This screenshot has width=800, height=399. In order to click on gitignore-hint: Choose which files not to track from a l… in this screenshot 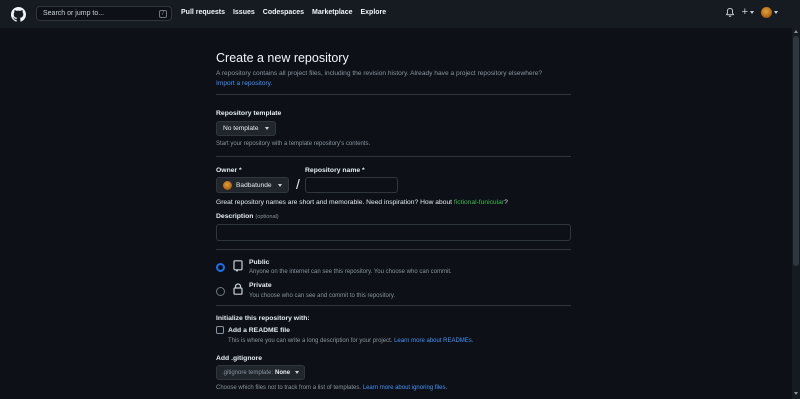, I will do `click(331, 388)`.